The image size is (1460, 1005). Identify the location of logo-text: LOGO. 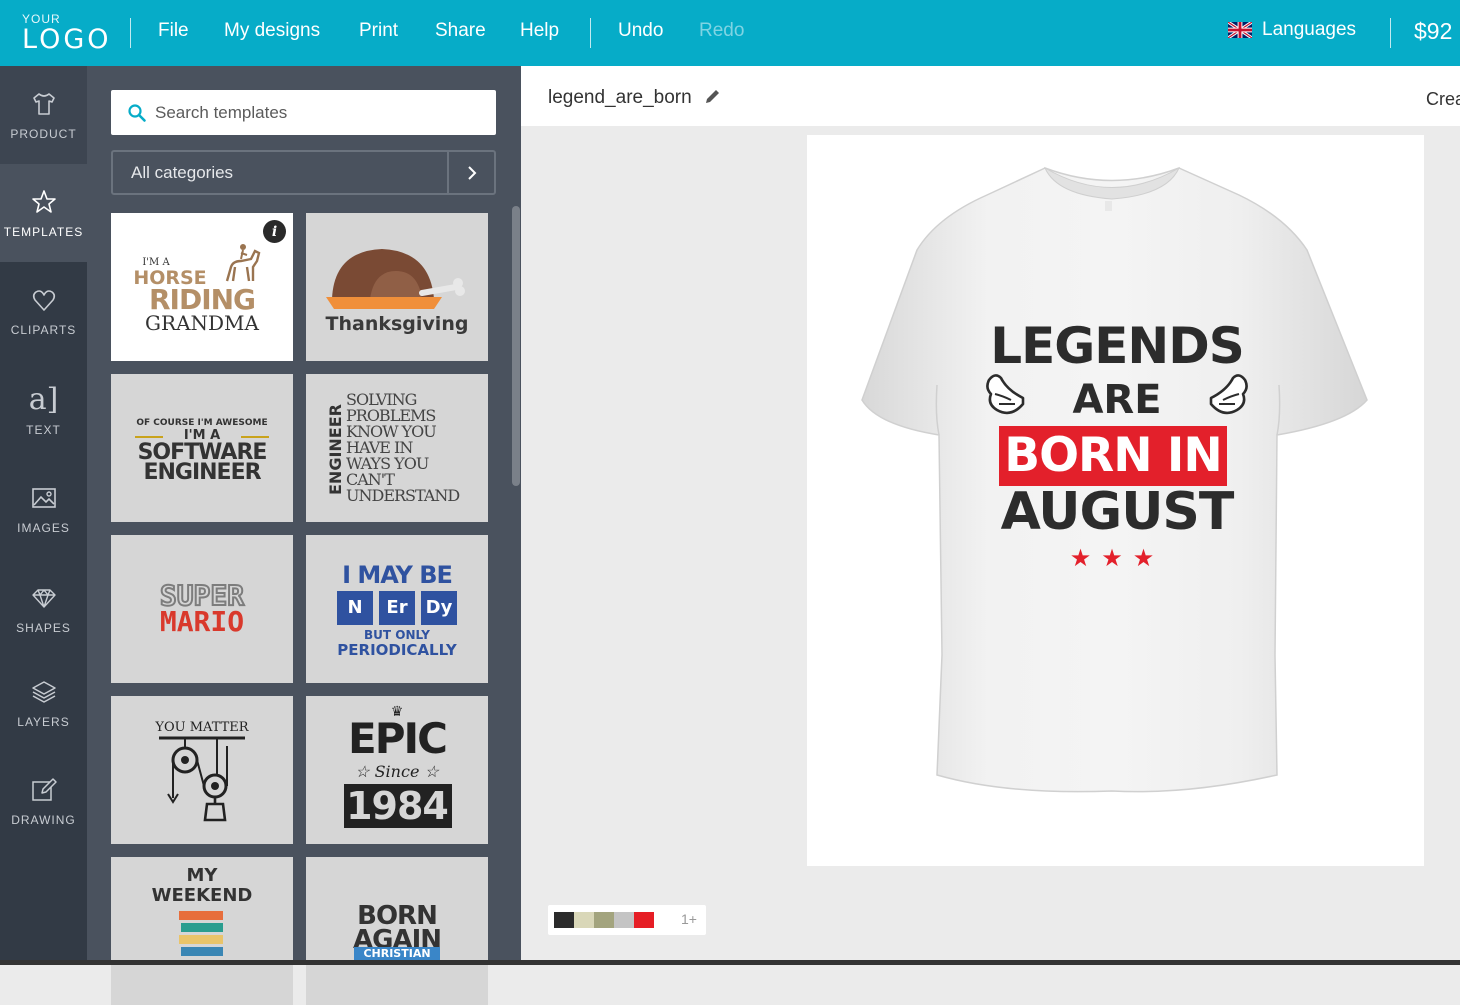
(67, 39).